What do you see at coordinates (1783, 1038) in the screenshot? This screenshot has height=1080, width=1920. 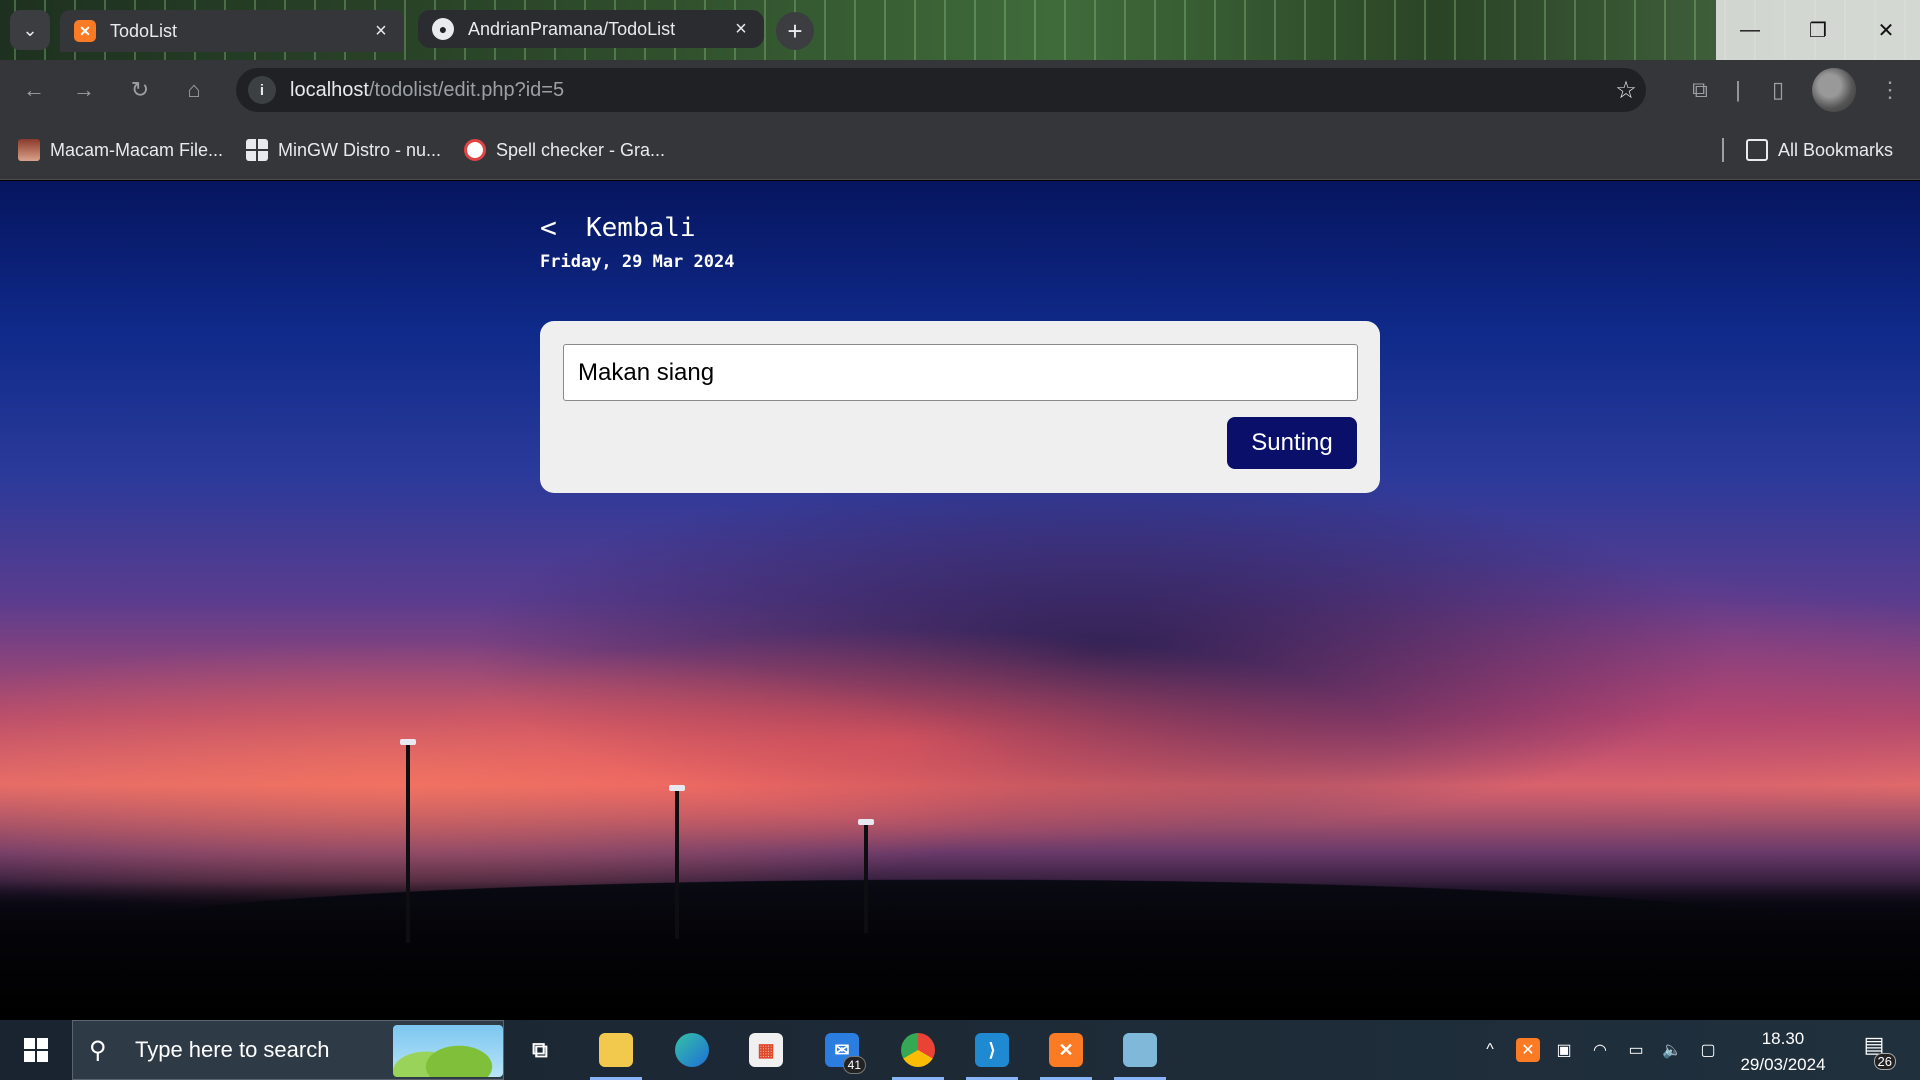 I see `clock-time: 18.30` at bounding box center [1783, 1038].